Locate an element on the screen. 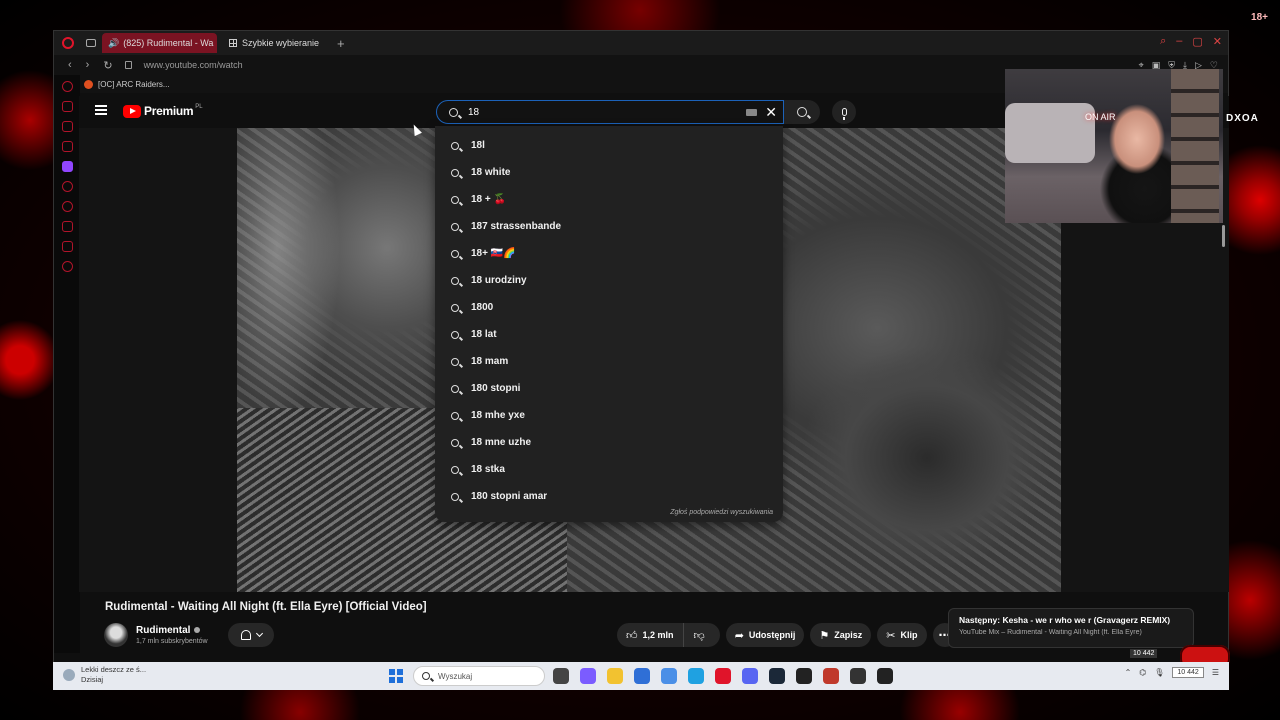 The width and height of the screenshot is (1280, 720). region-code: PL is located at coordinates (199, 107).